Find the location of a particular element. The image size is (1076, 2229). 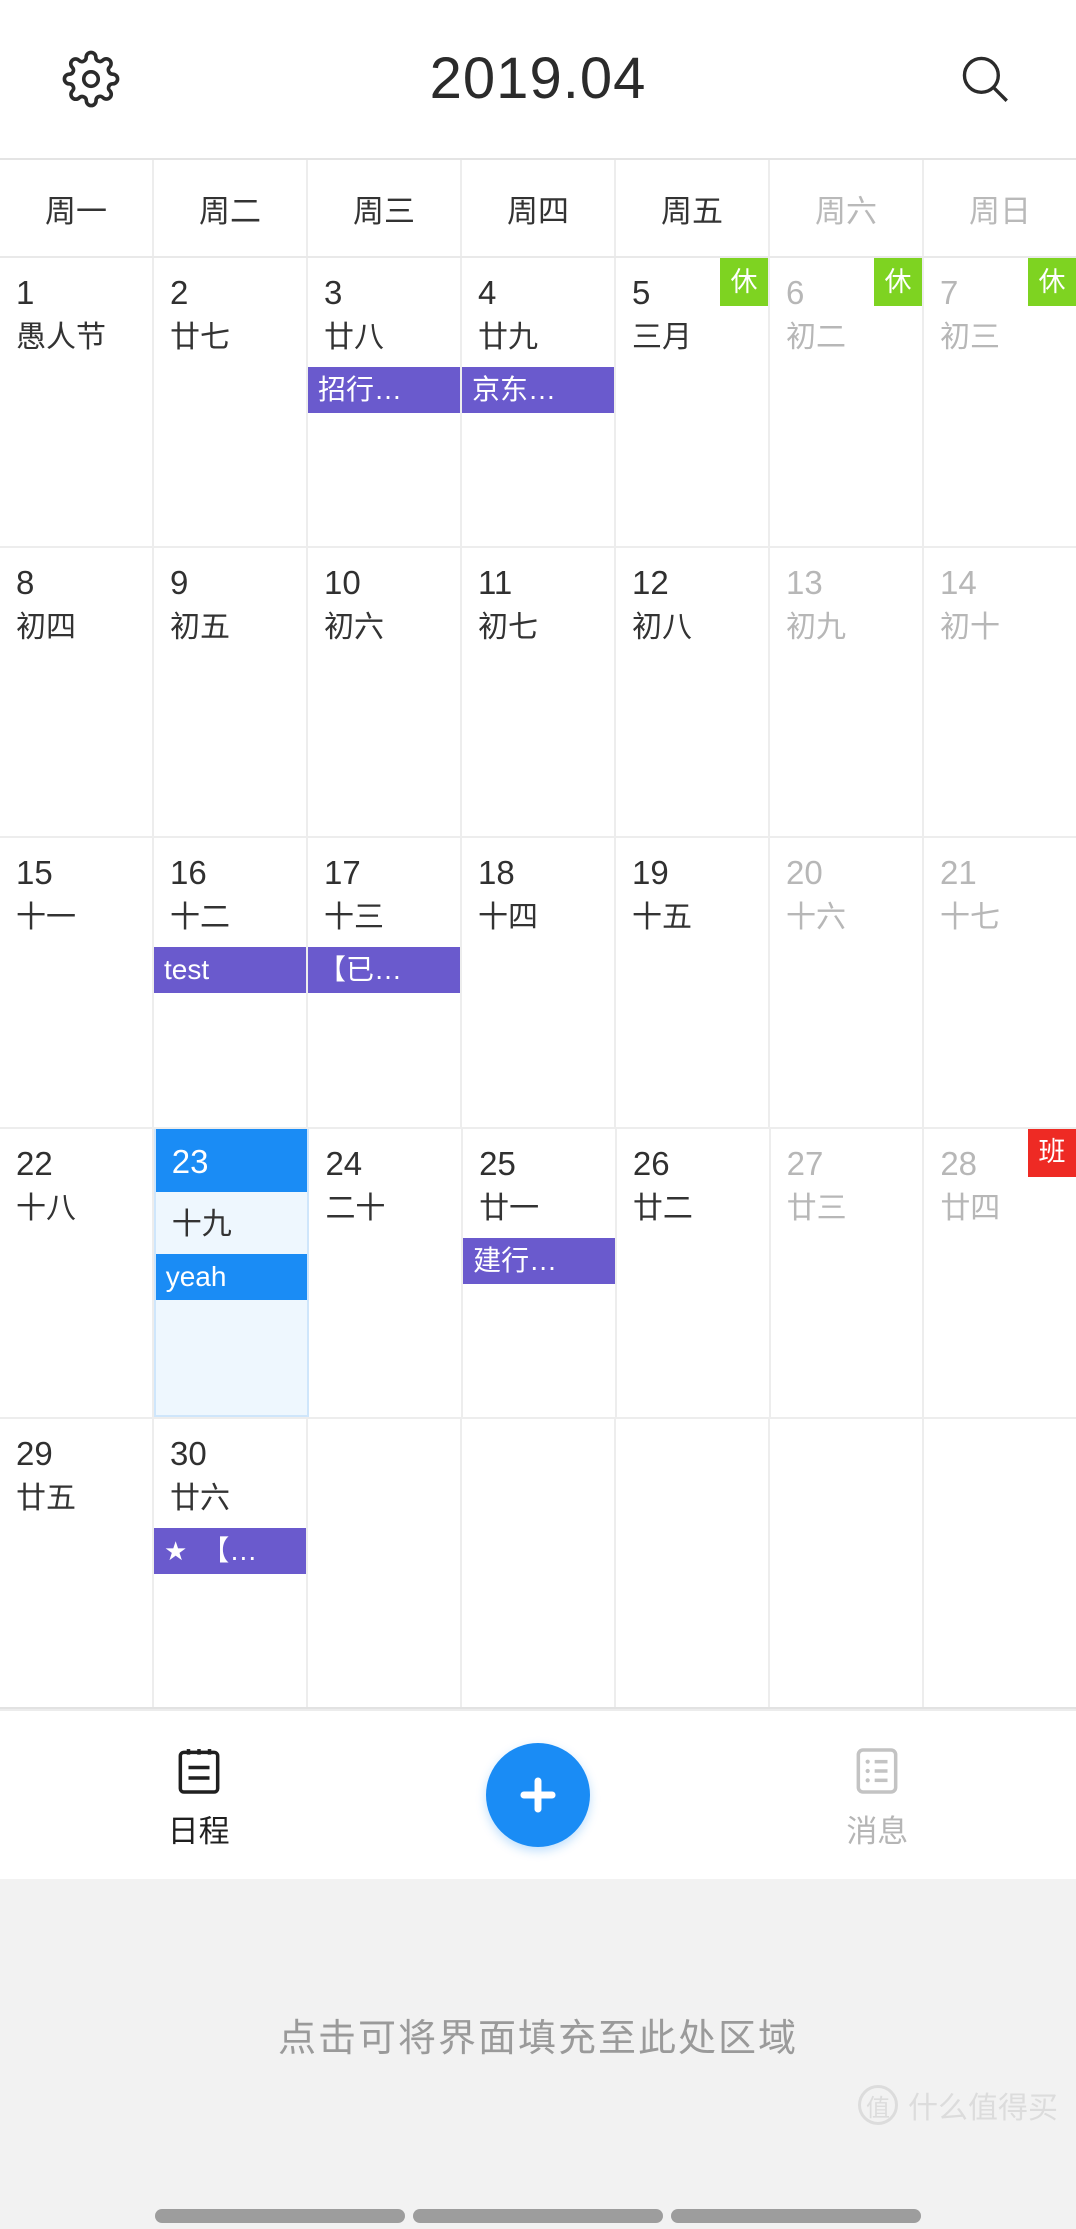

day-number: 23 is located at coordinates (231, 1160).